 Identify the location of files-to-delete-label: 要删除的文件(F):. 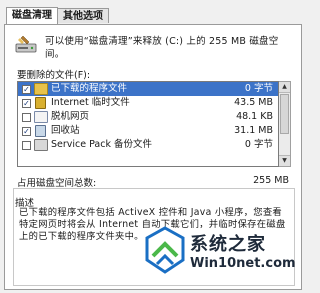
(54, 75).